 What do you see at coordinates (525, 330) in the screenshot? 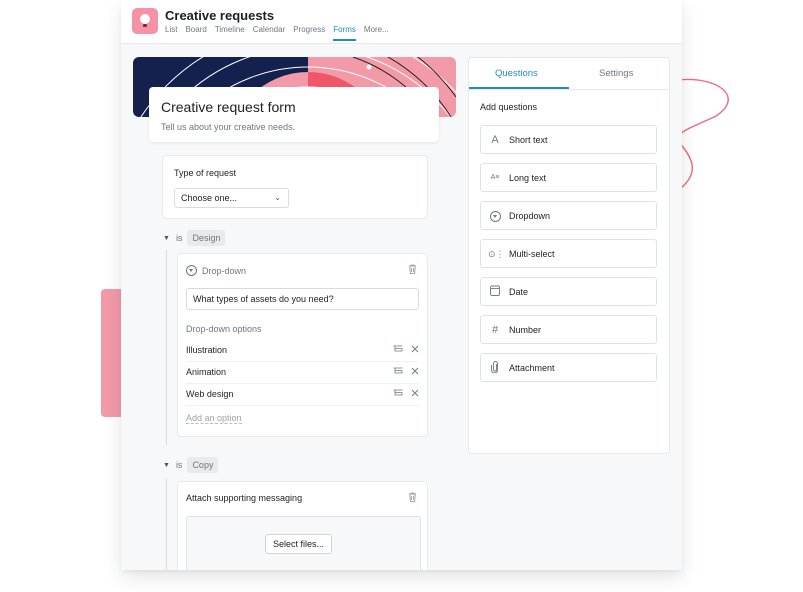
I see `button-label: Number` at bounding box center [525, 330].